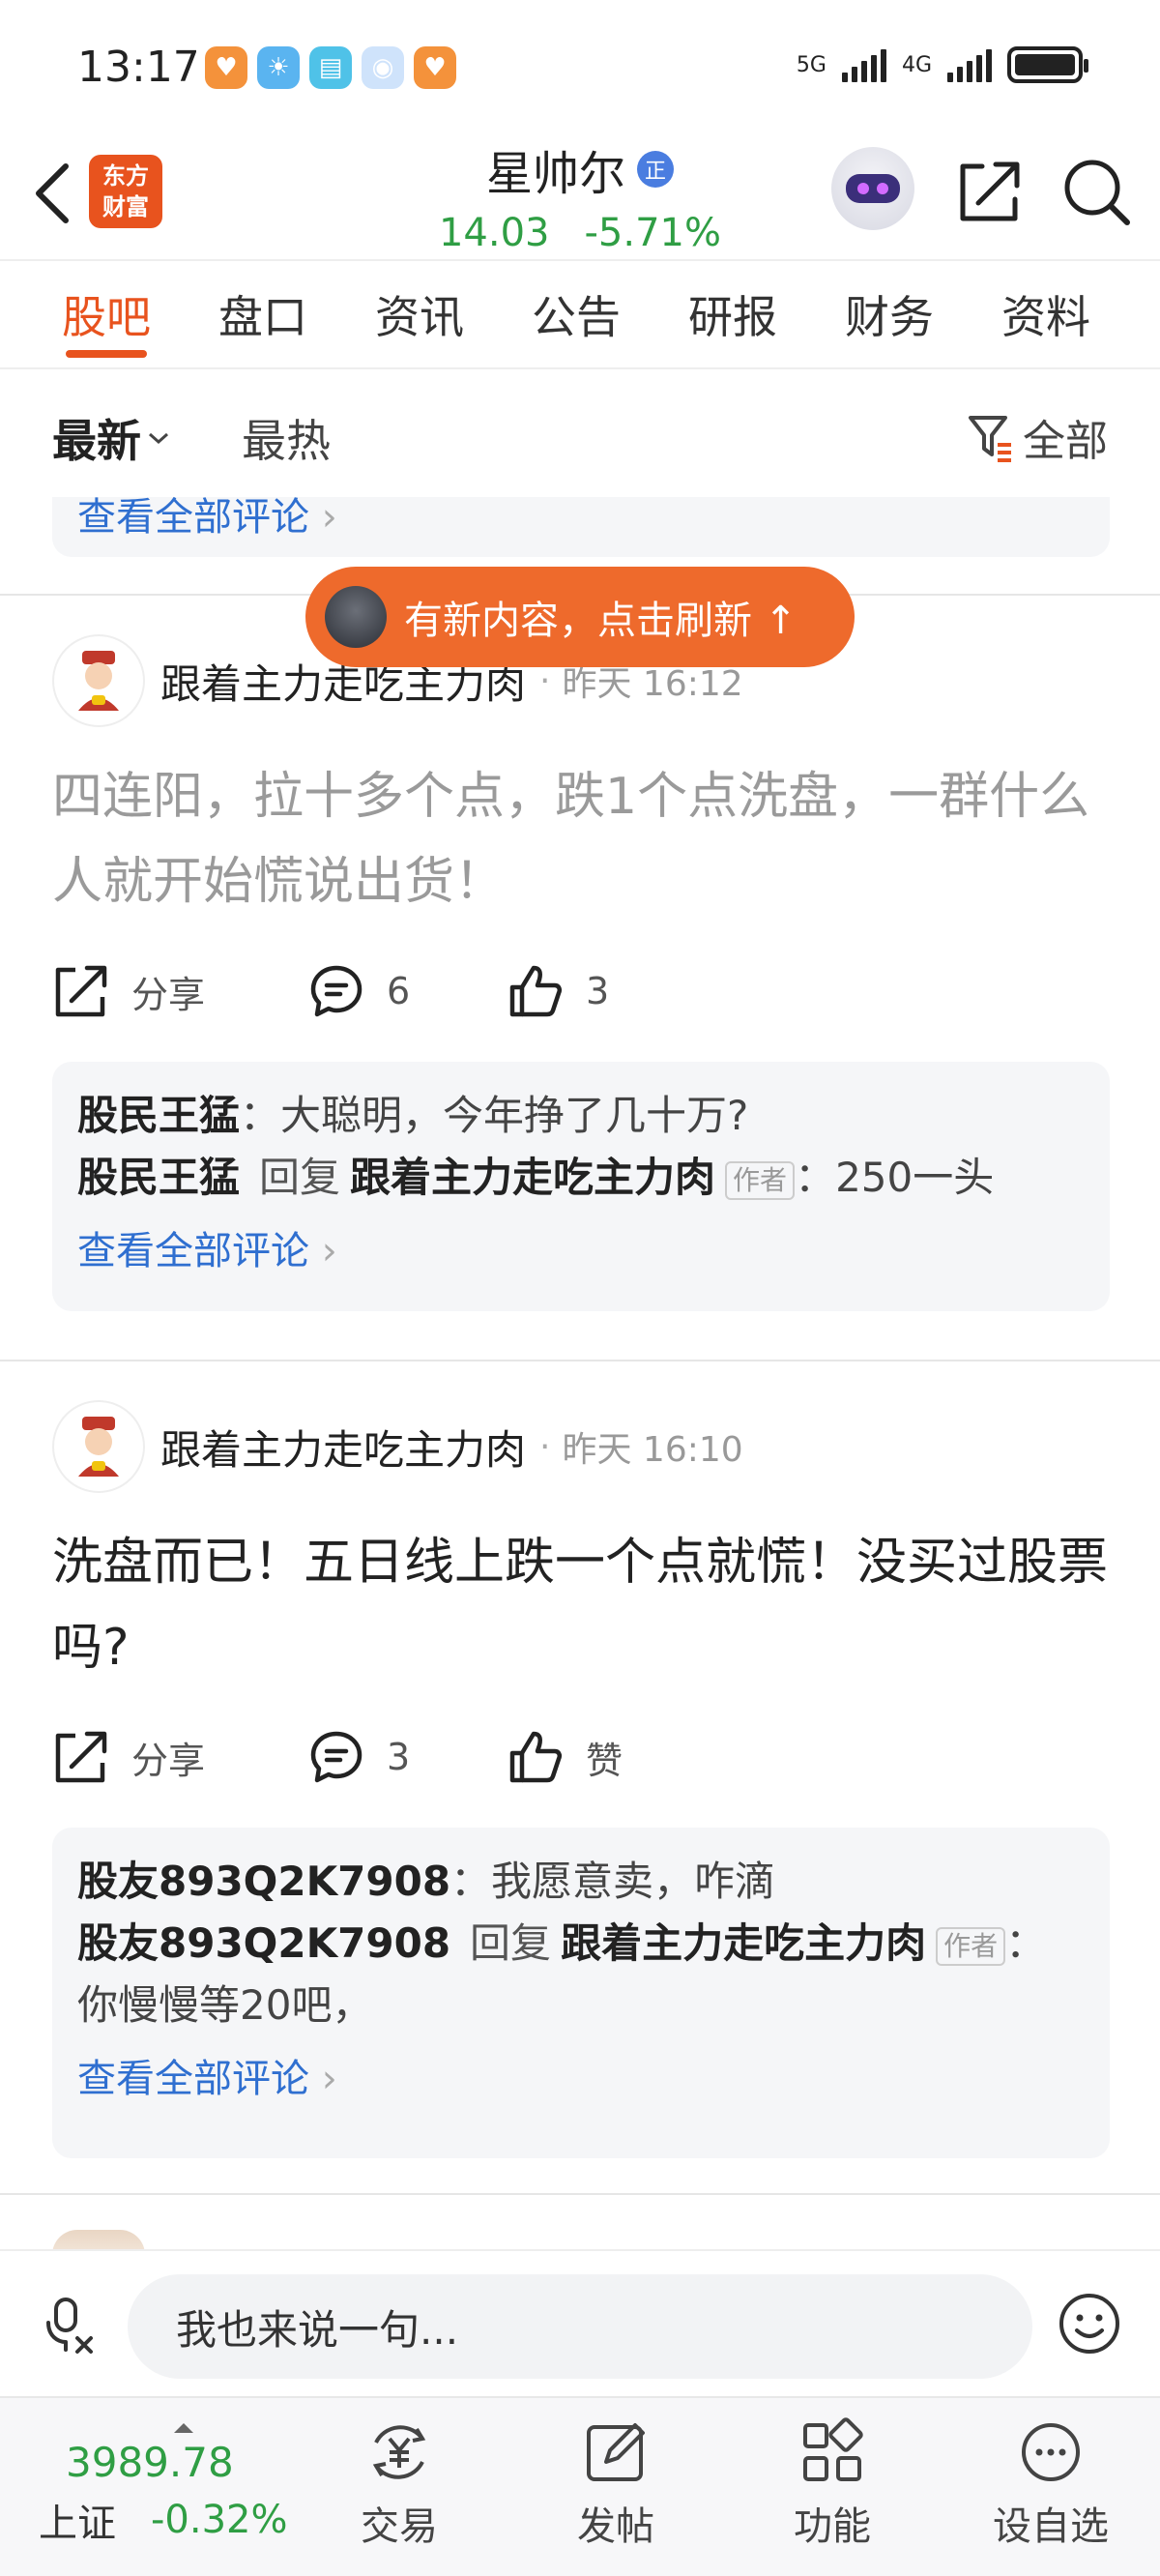 The image size is (1160, 2576). What do you see at coordinates (562, 1974) in the screenshot?
I see `comment-line: 股友893Q2K7908 回复 跟着主力走吃主力肉 作者 ：你慢慢等20吧，` at bounding box center [562, 1974].